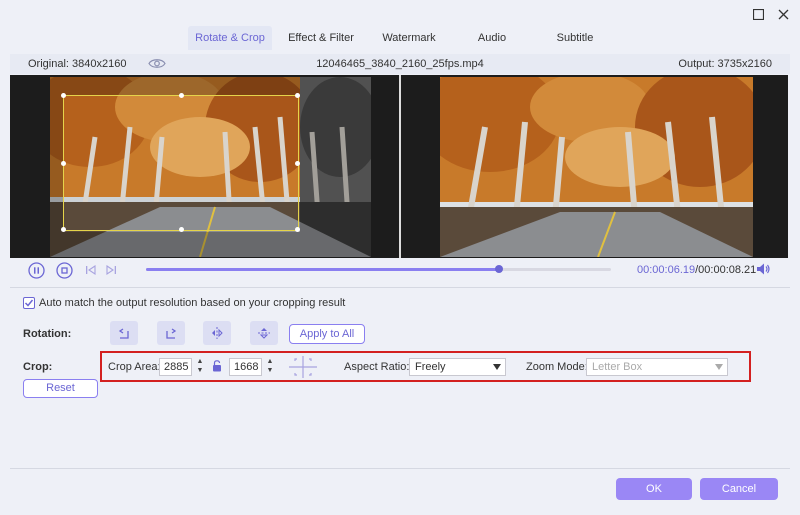 This screenshot has height=515, width=800. I want to click on progress-fill, so click(323, 269).